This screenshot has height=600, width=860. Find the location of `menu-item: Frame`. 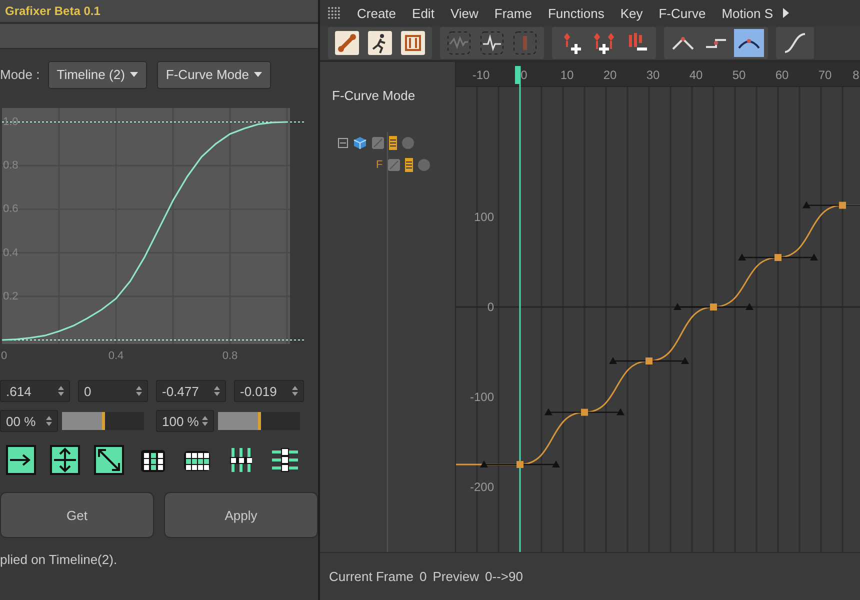

menu-item: Frame is located at coordinates (513, 13).